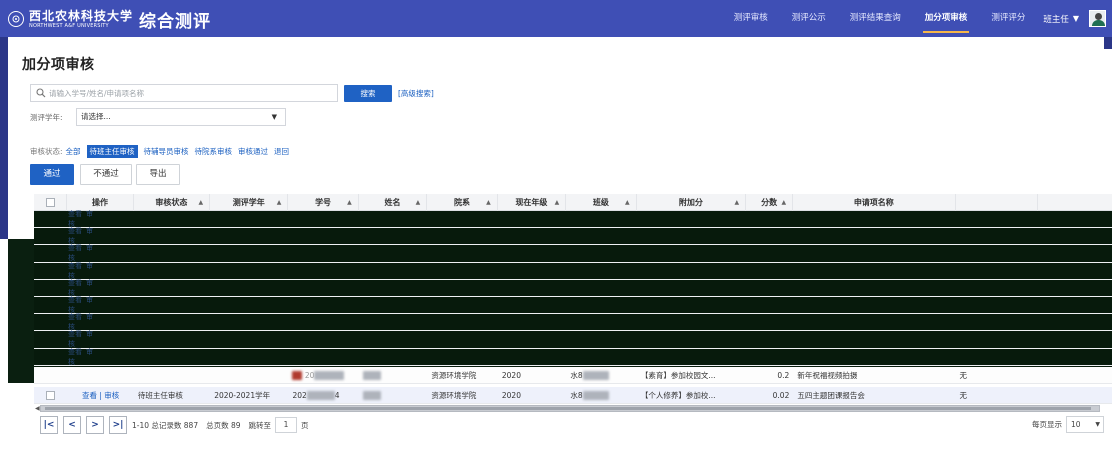  What do you see at coordinates (323, 202) in the screenshot?
I see `column-header-student-no: 学号 ▲` at bounding box center [323, 202].